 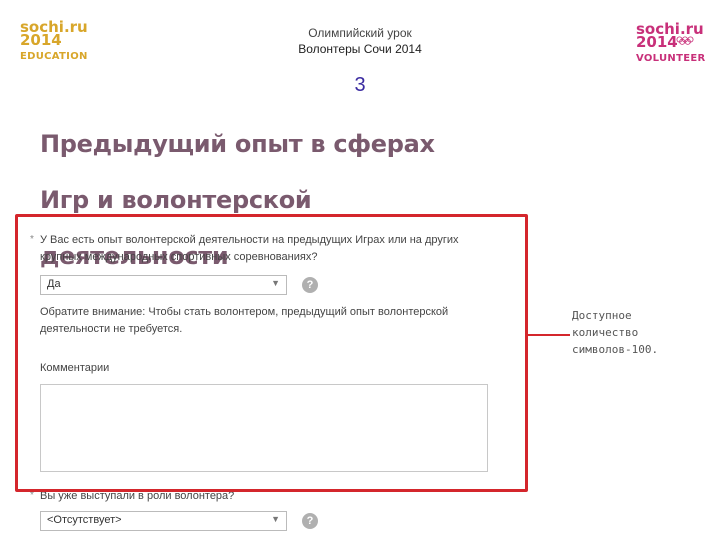 I want to click on header-title: Олимпийский урок, so click(x=360, y=33).